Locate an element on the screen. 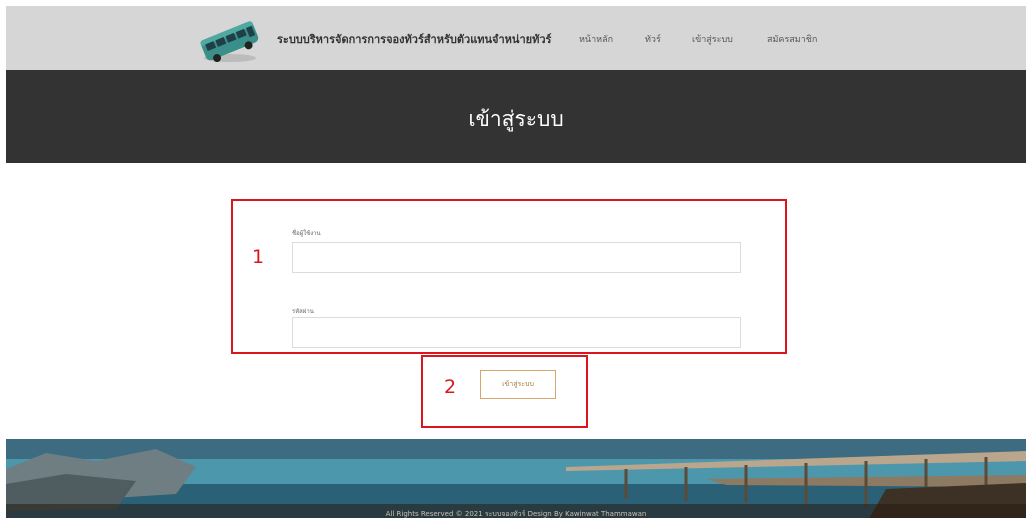 The image size is (1030, 518). nav-register-link: สมัครสมาชิก is located at coordinates (792, 39).